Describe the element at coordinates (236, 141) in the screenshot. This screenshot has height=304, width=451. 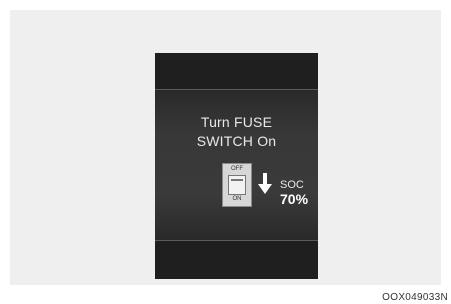
I see `message-line-2: SWITCH On` at that location.